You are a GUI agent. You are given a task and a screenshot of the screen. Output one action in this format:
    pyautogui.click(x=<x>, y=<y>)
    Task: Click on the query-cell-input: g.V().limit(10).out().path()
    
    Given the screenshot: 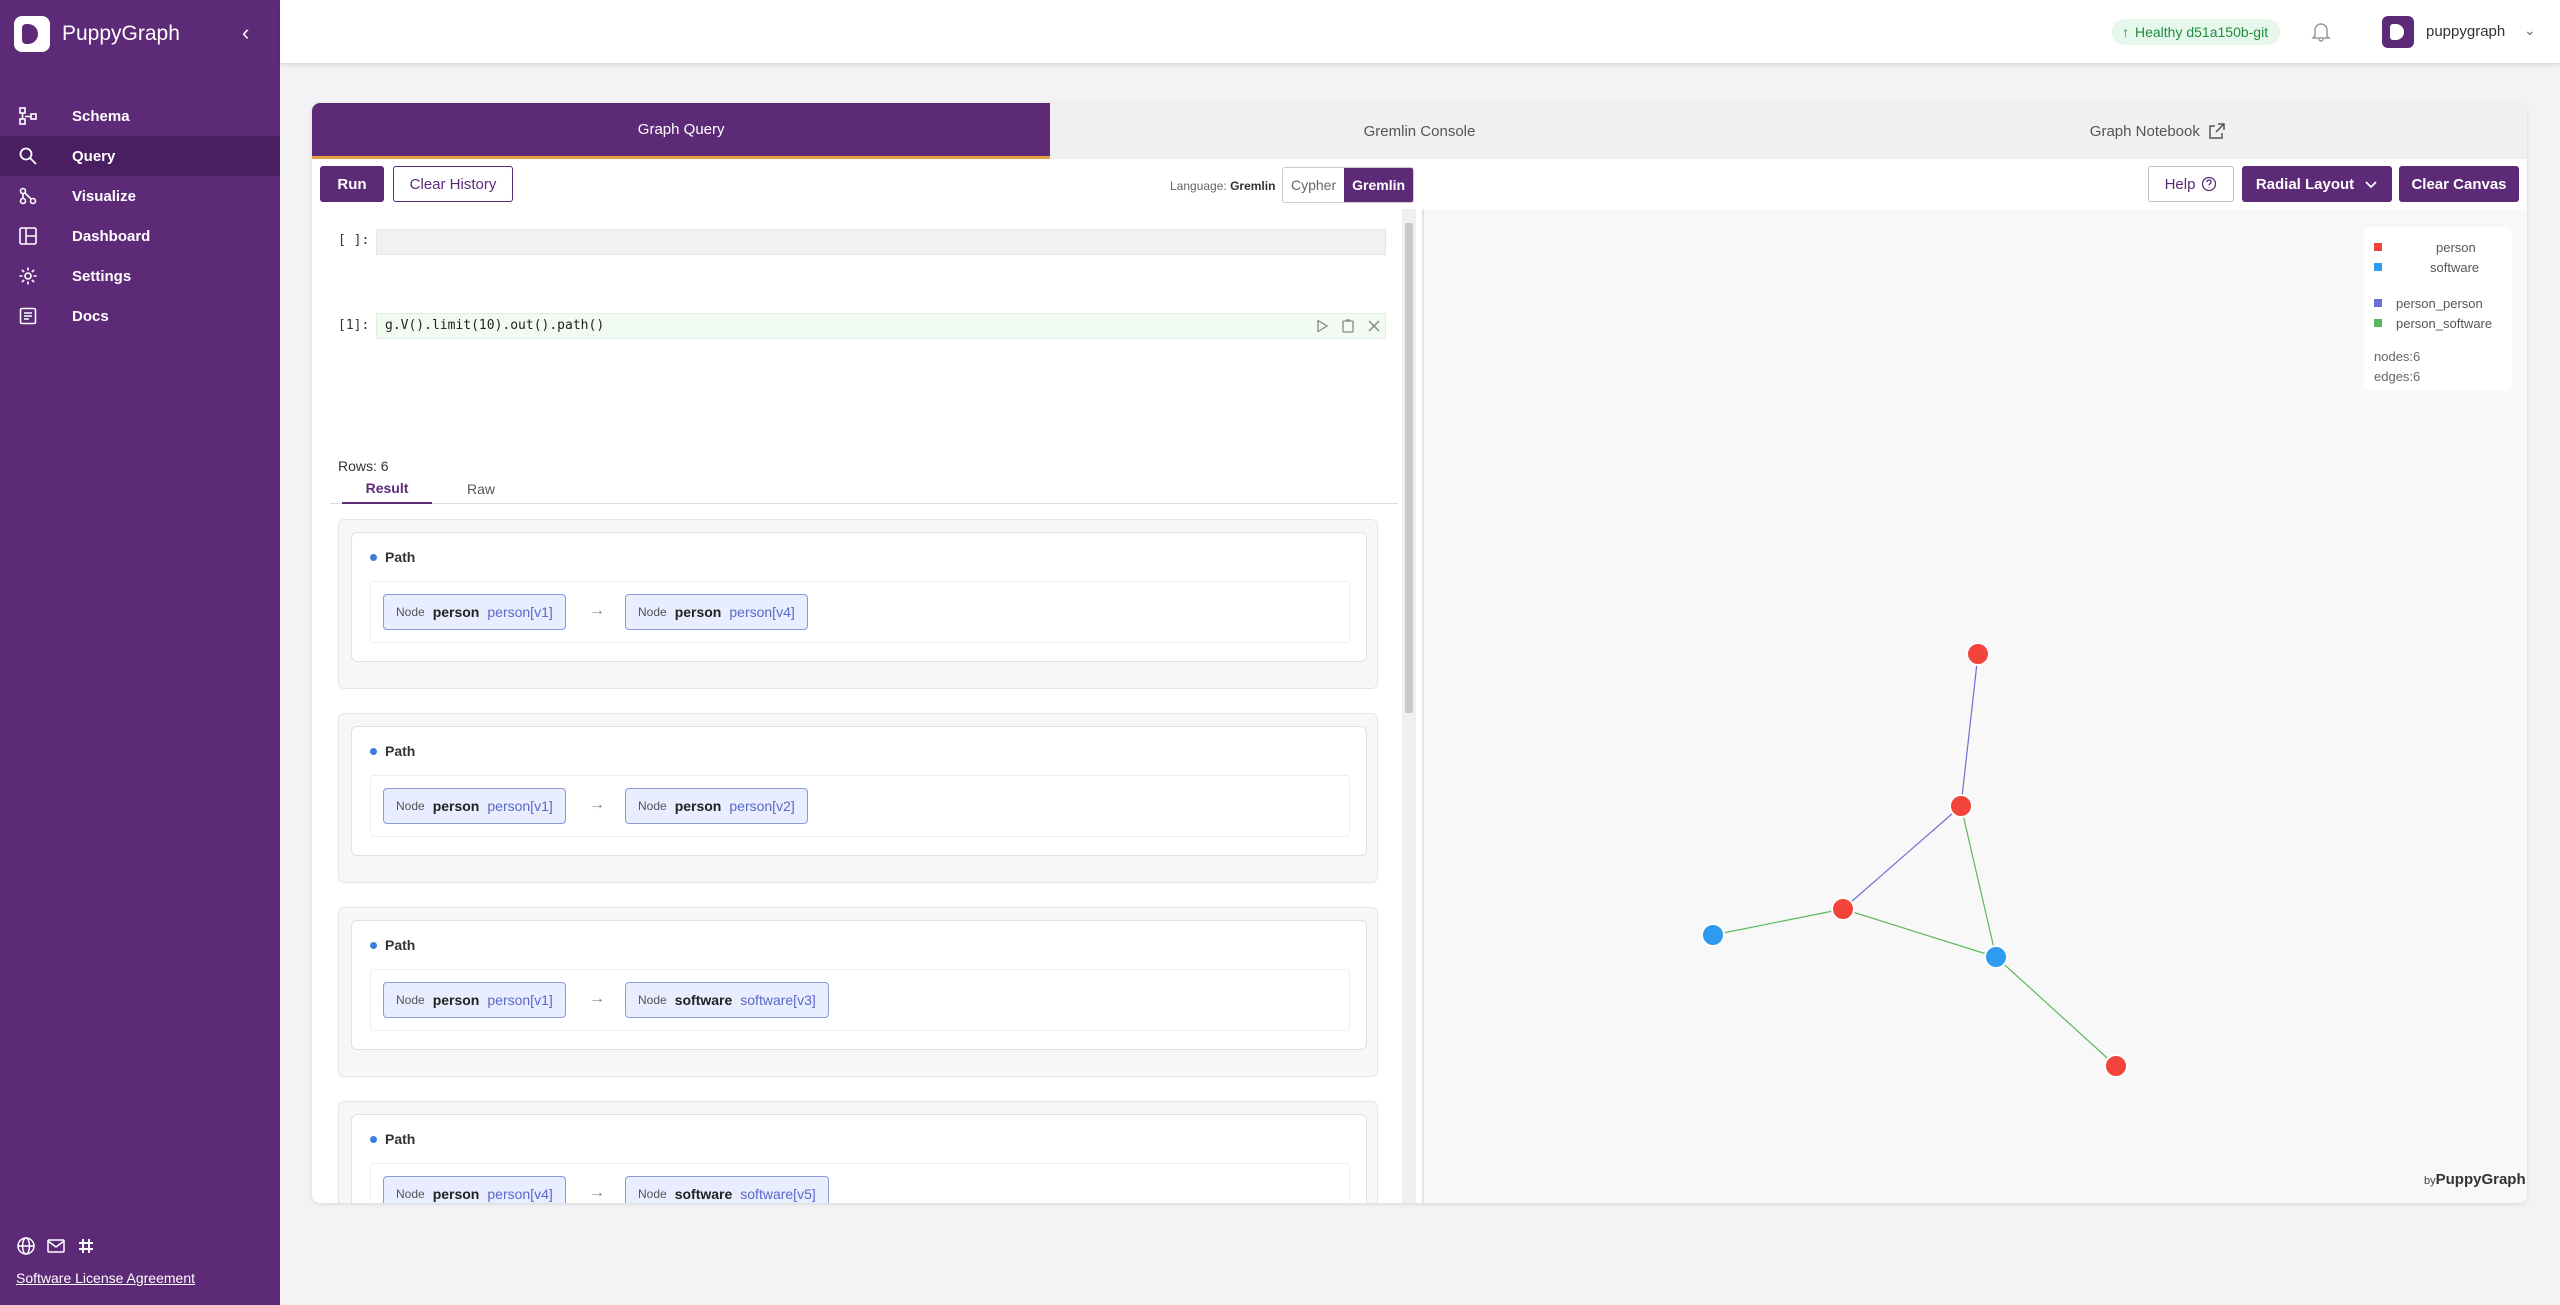 What is the action you would take?
    pyautogui.click(x=881, y=326)
    